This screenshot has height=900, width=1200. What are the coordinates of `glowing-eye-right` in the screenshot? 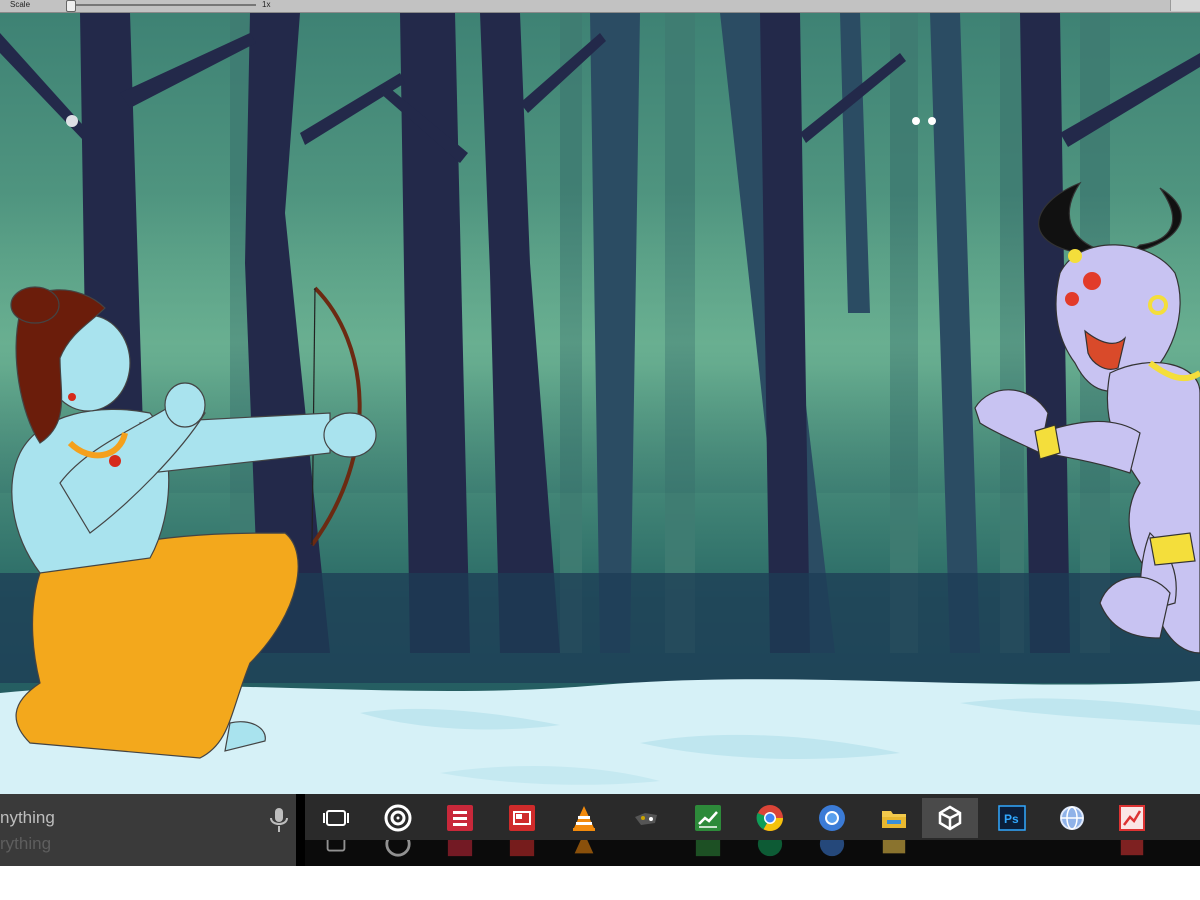 It's located at (932, 121).